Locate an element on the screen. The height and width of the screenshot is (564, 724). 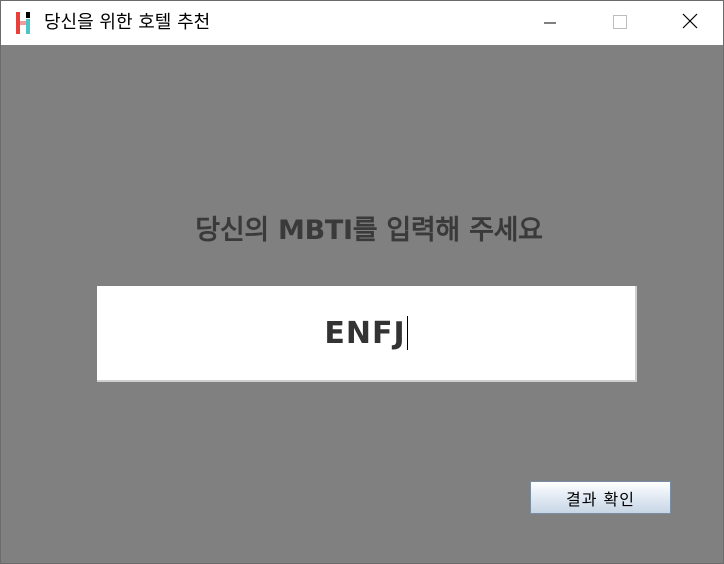
close-icon is located at coordinates (690, 23).